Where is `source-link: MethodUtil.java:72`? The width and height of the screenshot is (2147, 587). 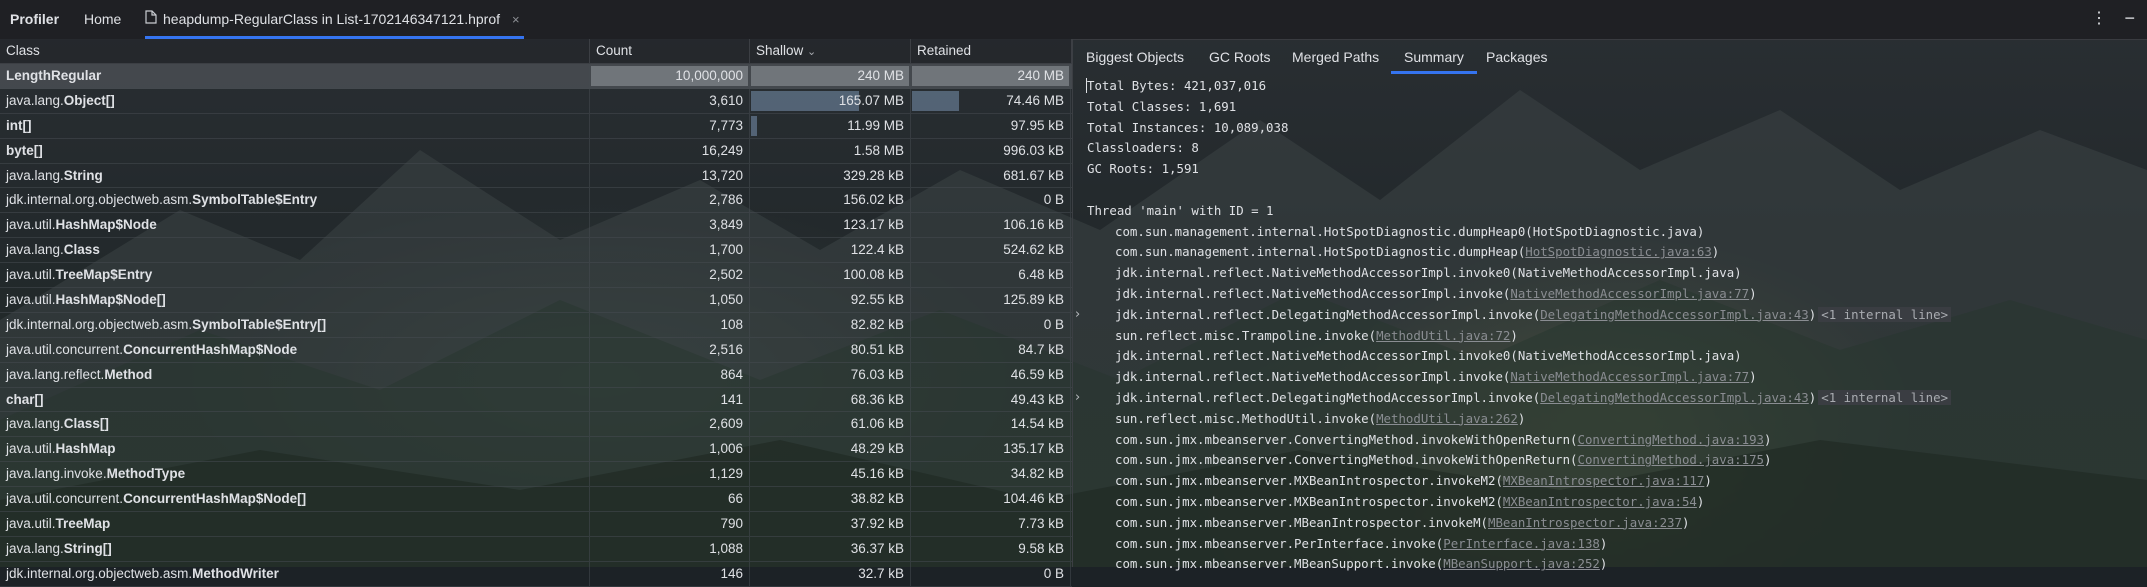
source-link: MethodUtil.java:72 is located at coordinates (1443, 335).